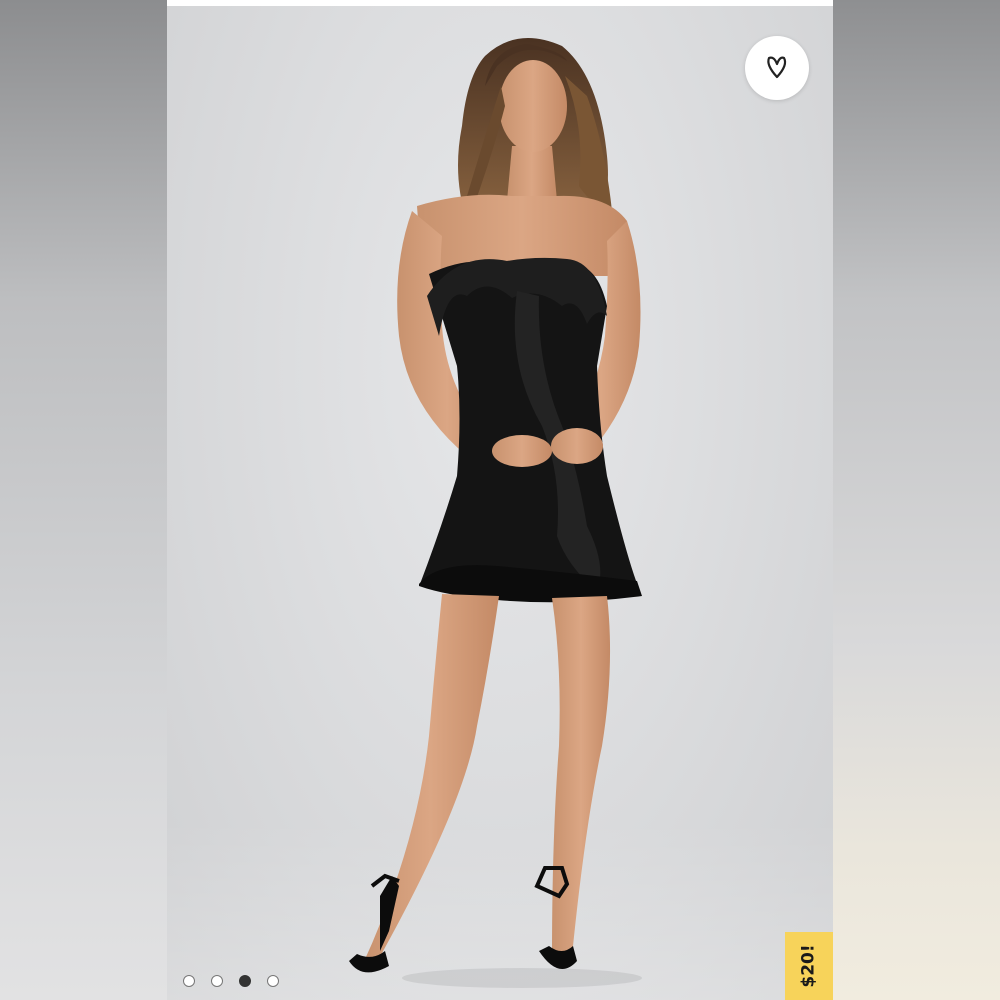 This screenshot has width=1000, height=1000. I want to click on heart-icon, so click(777, 67).